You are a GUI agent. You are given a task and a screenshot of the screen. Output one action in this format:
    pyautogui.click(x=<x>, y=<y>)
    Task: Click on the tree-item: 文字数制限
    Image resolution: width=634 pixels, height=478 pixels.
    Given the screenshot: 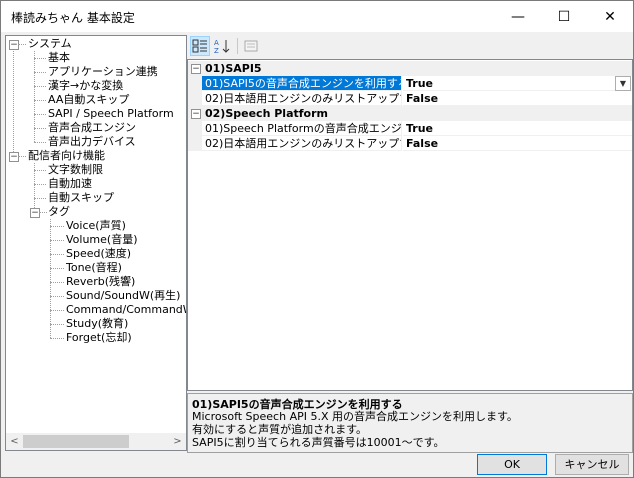 What is the action you would take?
    pyautogui.click(x=75, y=170)
    